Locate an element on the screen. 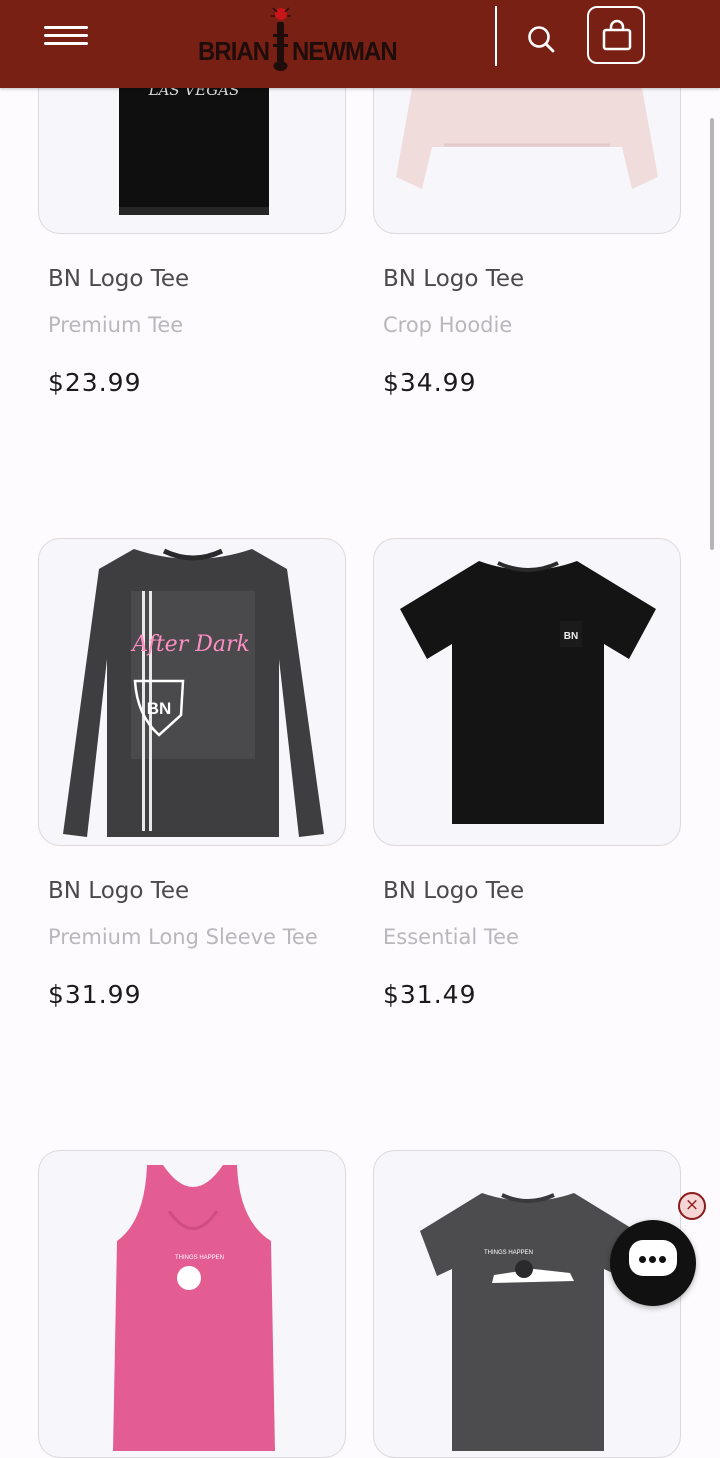 This screenshot has height=1458, width=720. product-subtitle: Premium Tee is located at coordinates (116, 325).